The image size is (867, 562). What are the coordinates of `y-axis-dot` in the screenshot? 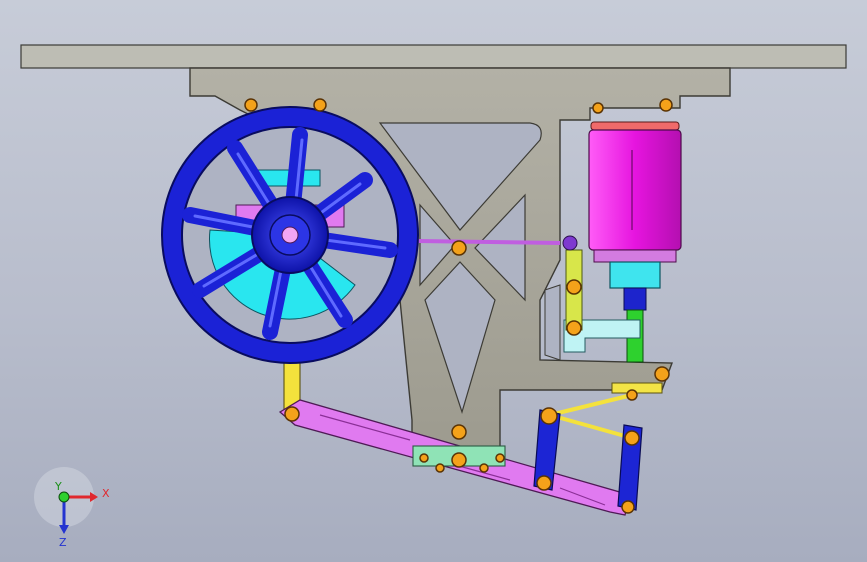 It's located at (64, 497).